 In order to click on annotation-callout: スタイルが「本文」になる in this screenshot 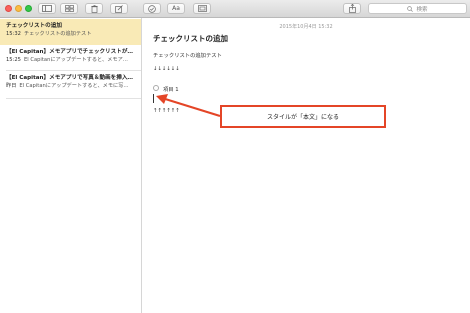, I will do `click(303, 116)`.